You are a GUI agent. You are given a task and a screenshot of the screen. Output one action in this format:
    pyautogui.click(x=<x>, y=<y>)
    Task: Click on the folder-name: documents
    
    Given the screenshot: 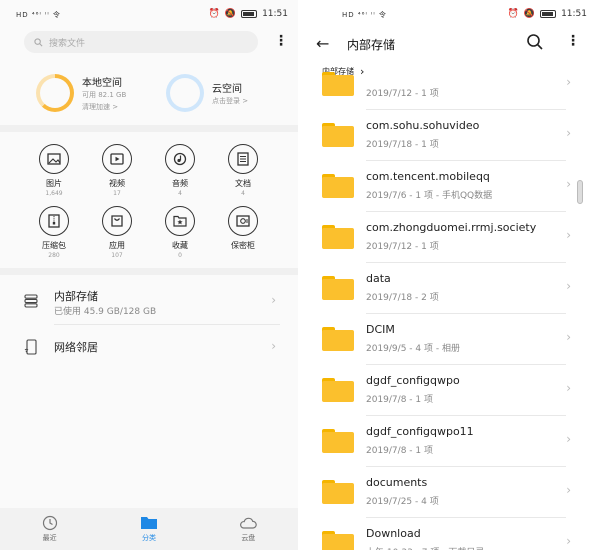 What is the action you would take?
    pyautogui.click(x=397, y=482)
    